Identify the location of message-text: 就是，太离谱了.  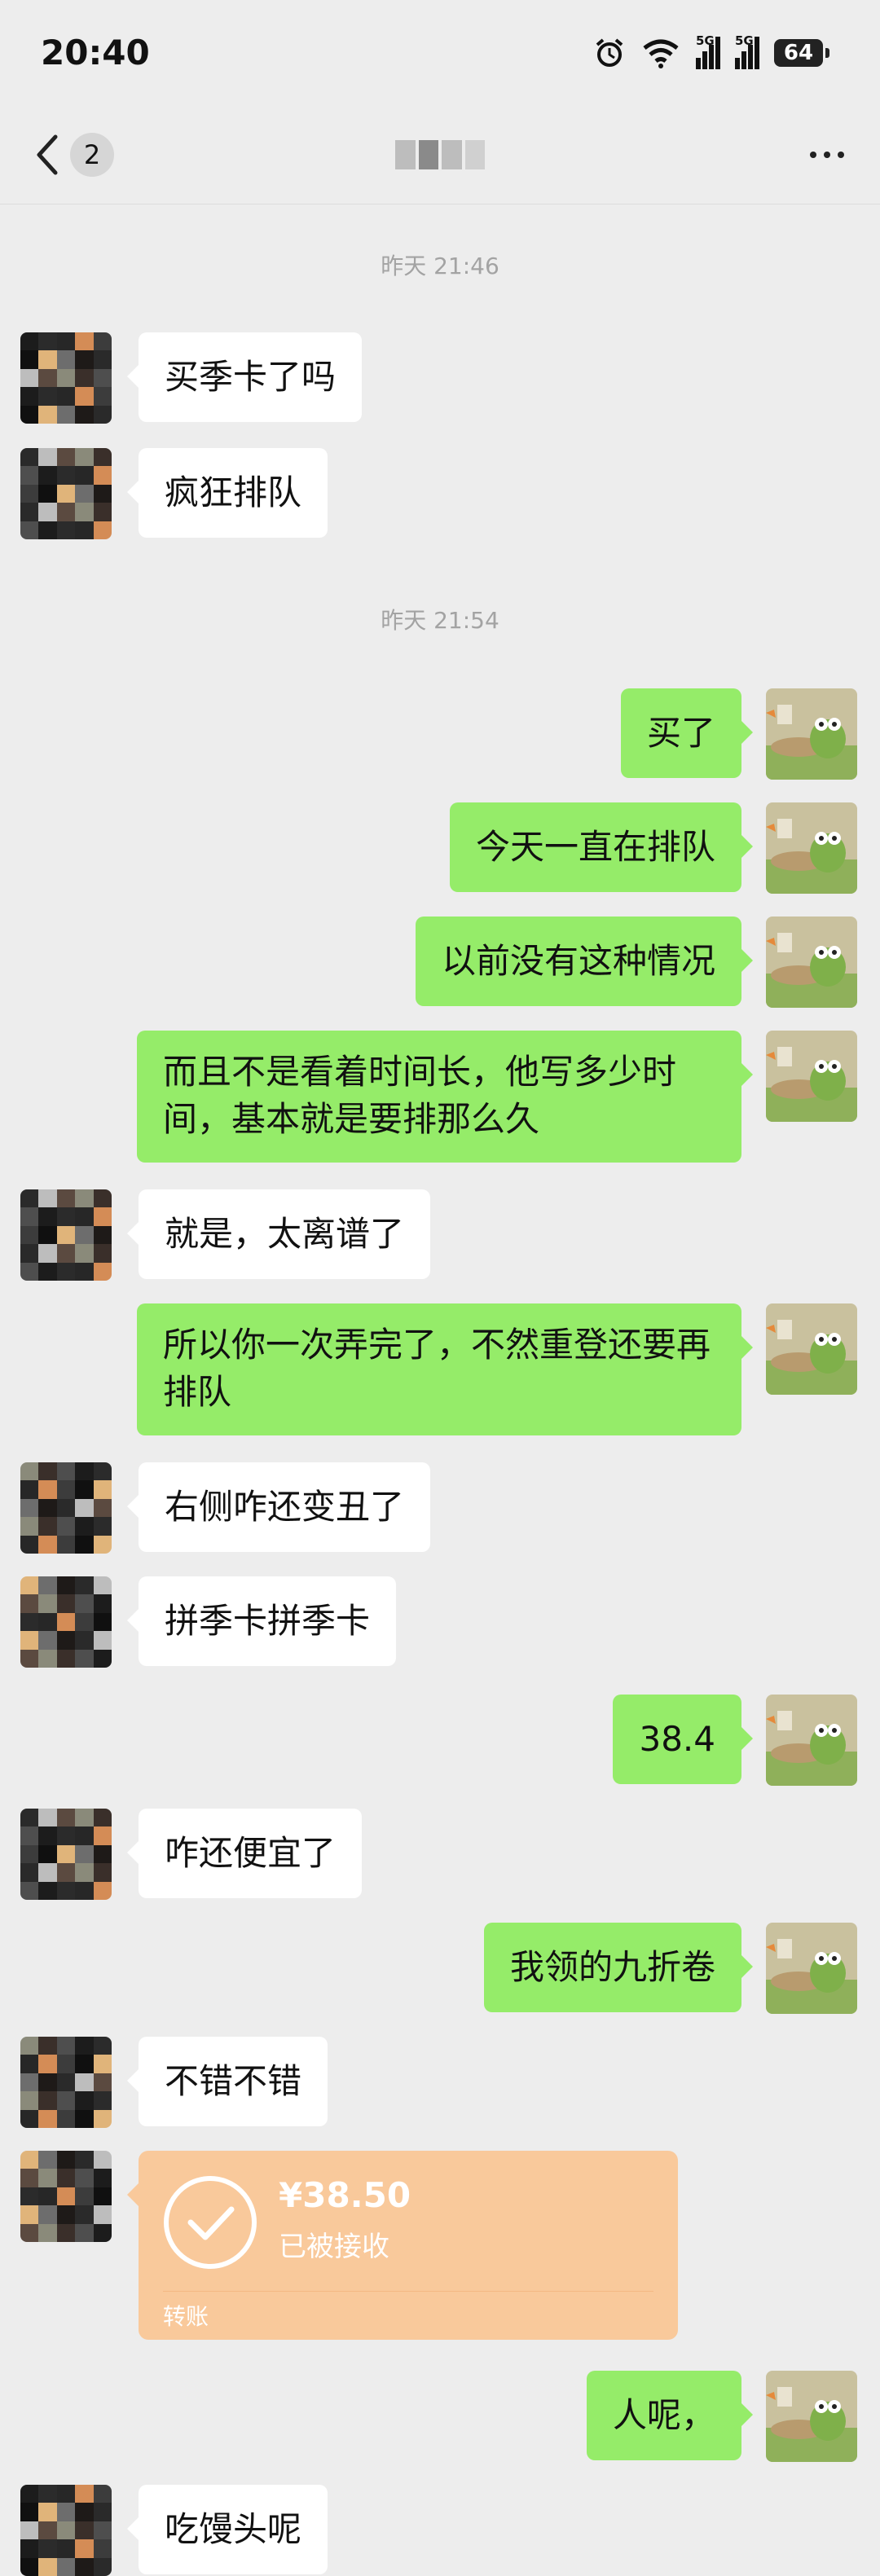
(285, 1234).